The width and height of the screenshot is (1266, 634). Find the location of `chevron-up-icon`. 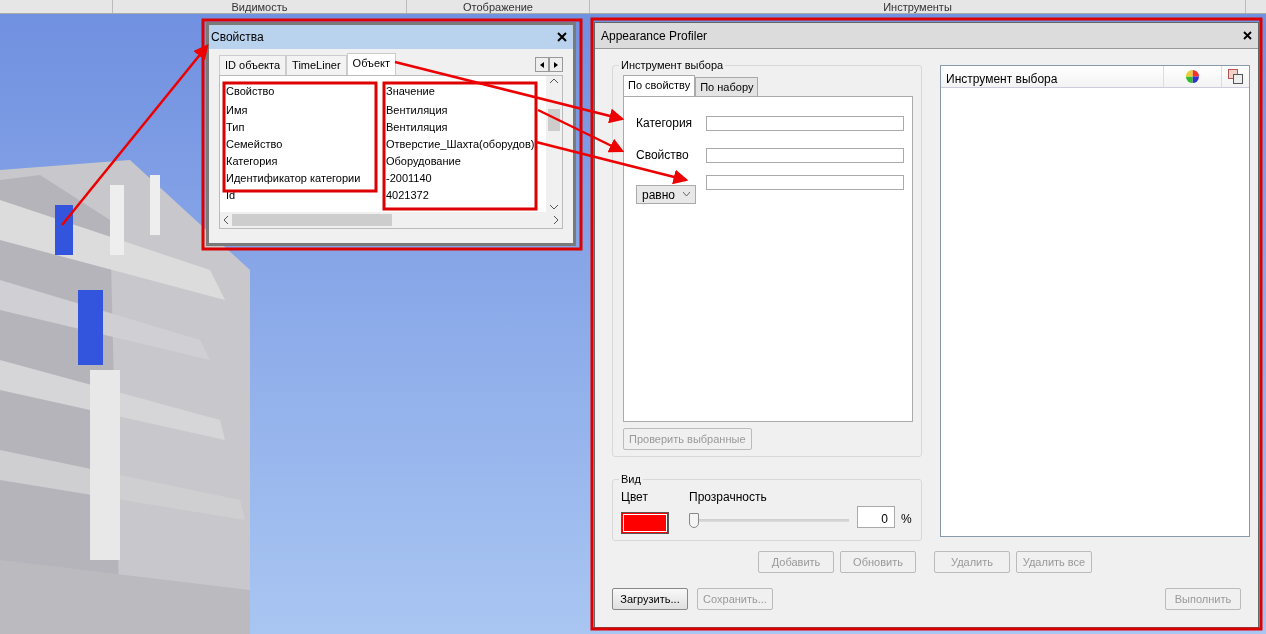

chevron-up-icon is located at coordinates (554, 80).